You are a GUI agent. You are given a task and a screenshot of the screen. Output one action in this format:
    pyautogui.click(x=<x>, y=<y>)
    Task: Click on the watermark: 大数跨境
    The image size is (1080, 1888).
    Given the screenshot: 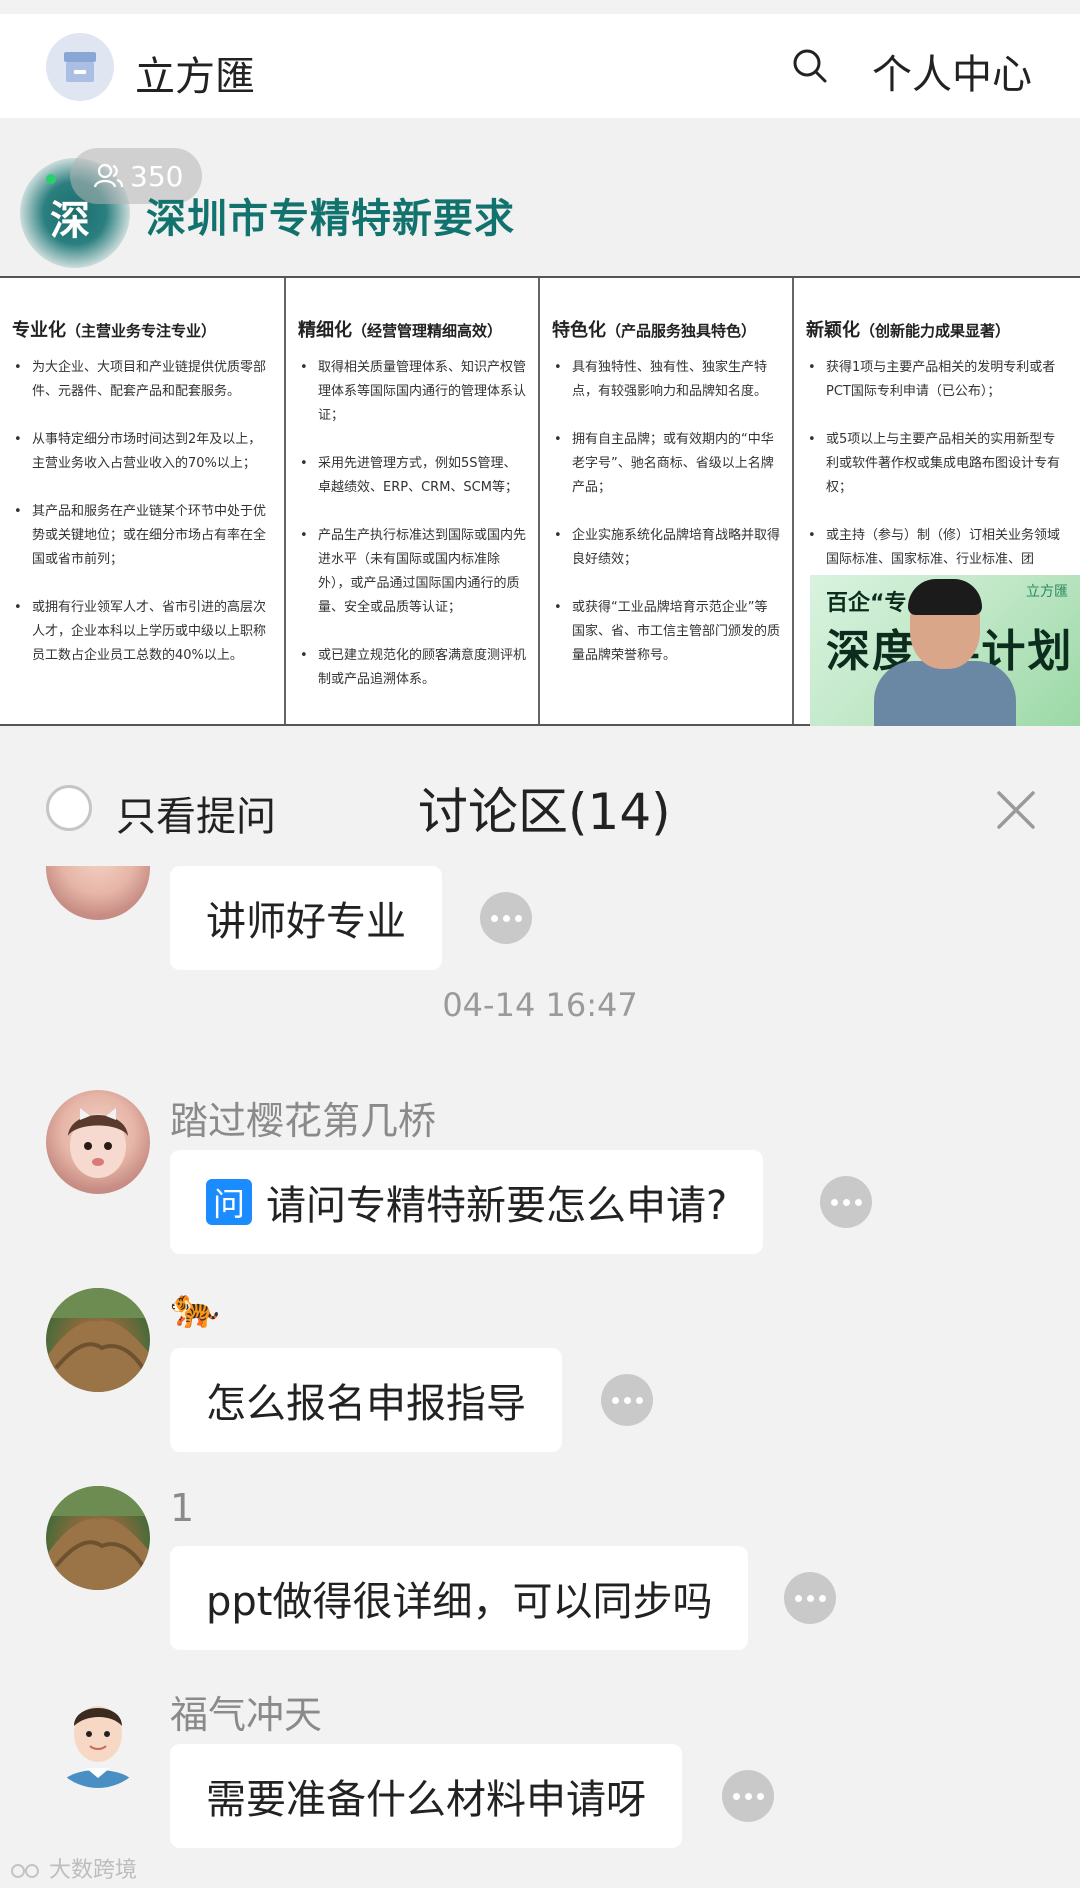 What is the action you would take?
    pyautogui.click(x=73, y=1868)
    